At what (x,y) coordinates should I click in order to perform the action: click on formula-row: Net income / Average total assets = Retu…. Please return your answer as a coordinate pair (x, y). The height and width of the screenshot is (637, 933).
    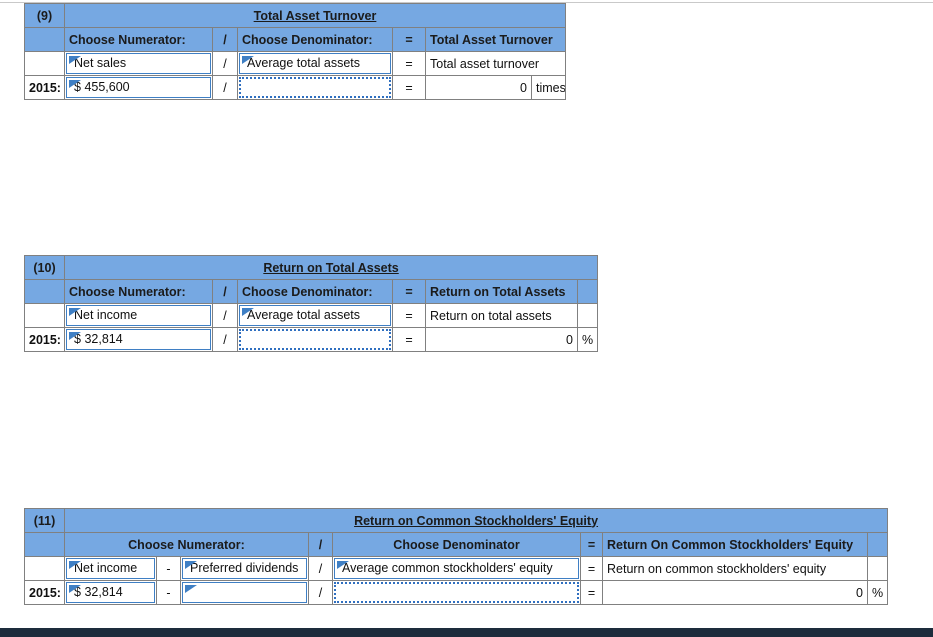
    Looking at the image, I should click on (311, 315).